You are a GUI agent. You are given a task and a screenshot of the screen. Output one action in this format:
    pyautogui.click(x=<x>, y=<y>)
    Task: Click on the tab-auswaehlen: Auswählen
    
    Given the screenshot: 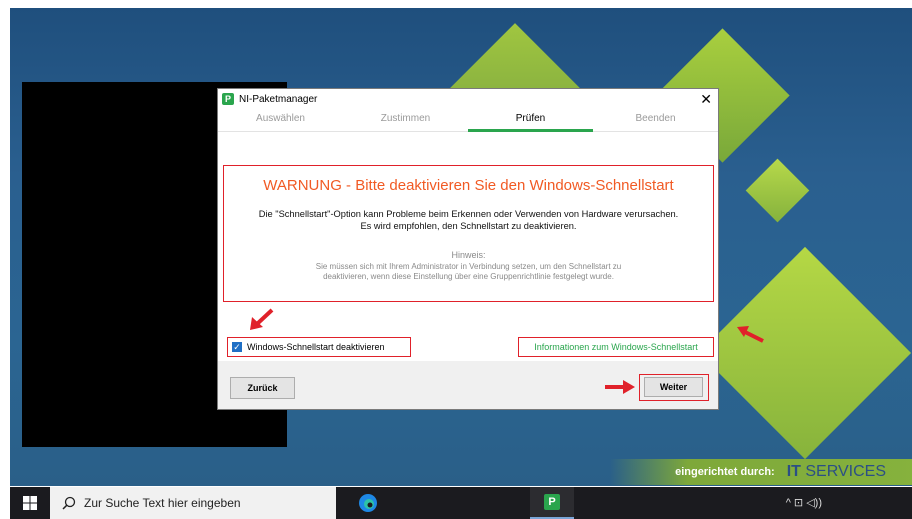 What is the action you would take?
    pyautogui.click(x=280, y=118)
    